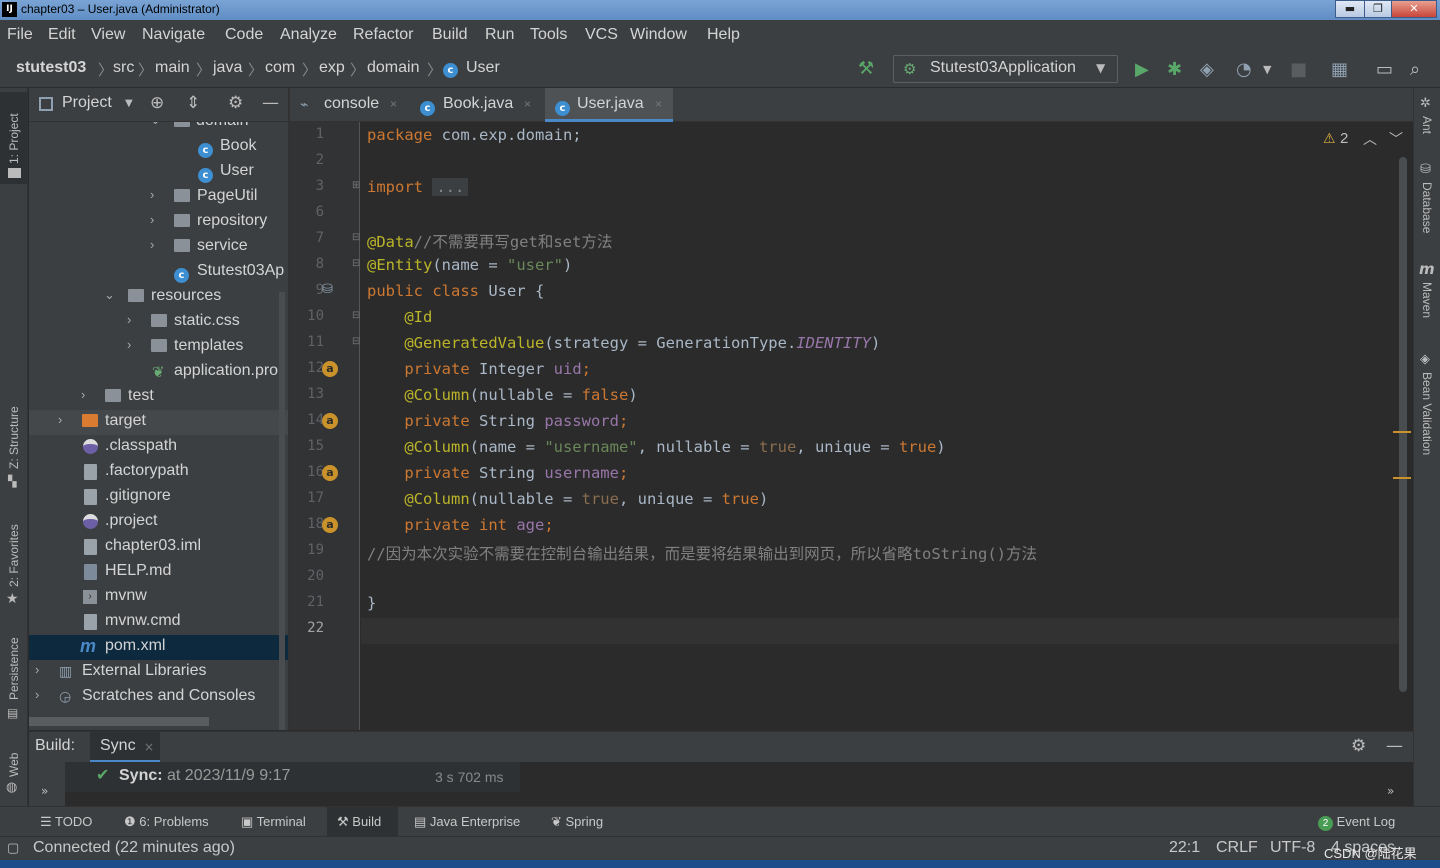 The width and height of the screenshot is (1440, 868). What do you see at coordinates (499, 35) in the screenshot?
I see `menu-run: Run` at bounding box center [499, 35].